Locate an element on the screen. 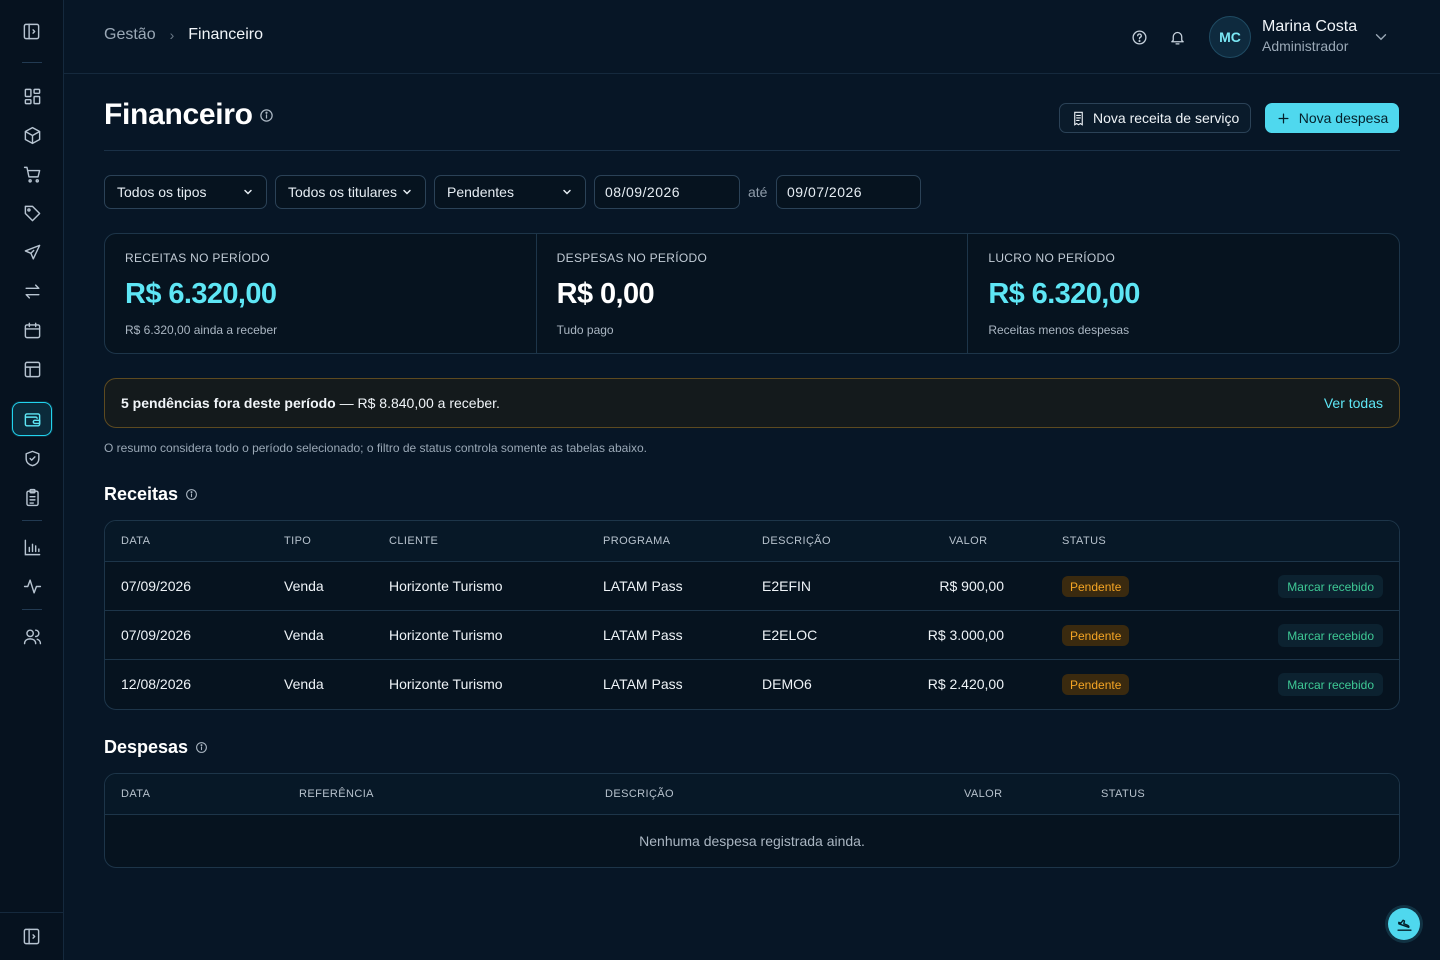  plus-icon is located at coordinates (1283, 118).